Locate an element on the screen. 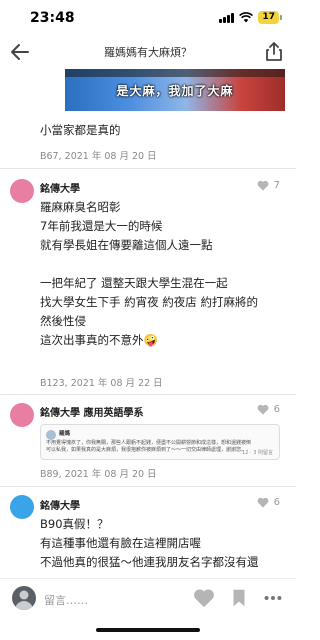 Image resolution: width=320 pixels, height=640 pixels. more-icon is located at coordinates (273, 598).